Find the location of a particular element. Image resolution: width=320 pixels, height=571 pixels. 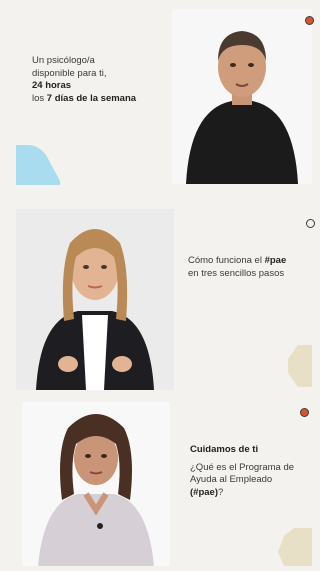

dot-decoration is located at coordinates (310, 223).